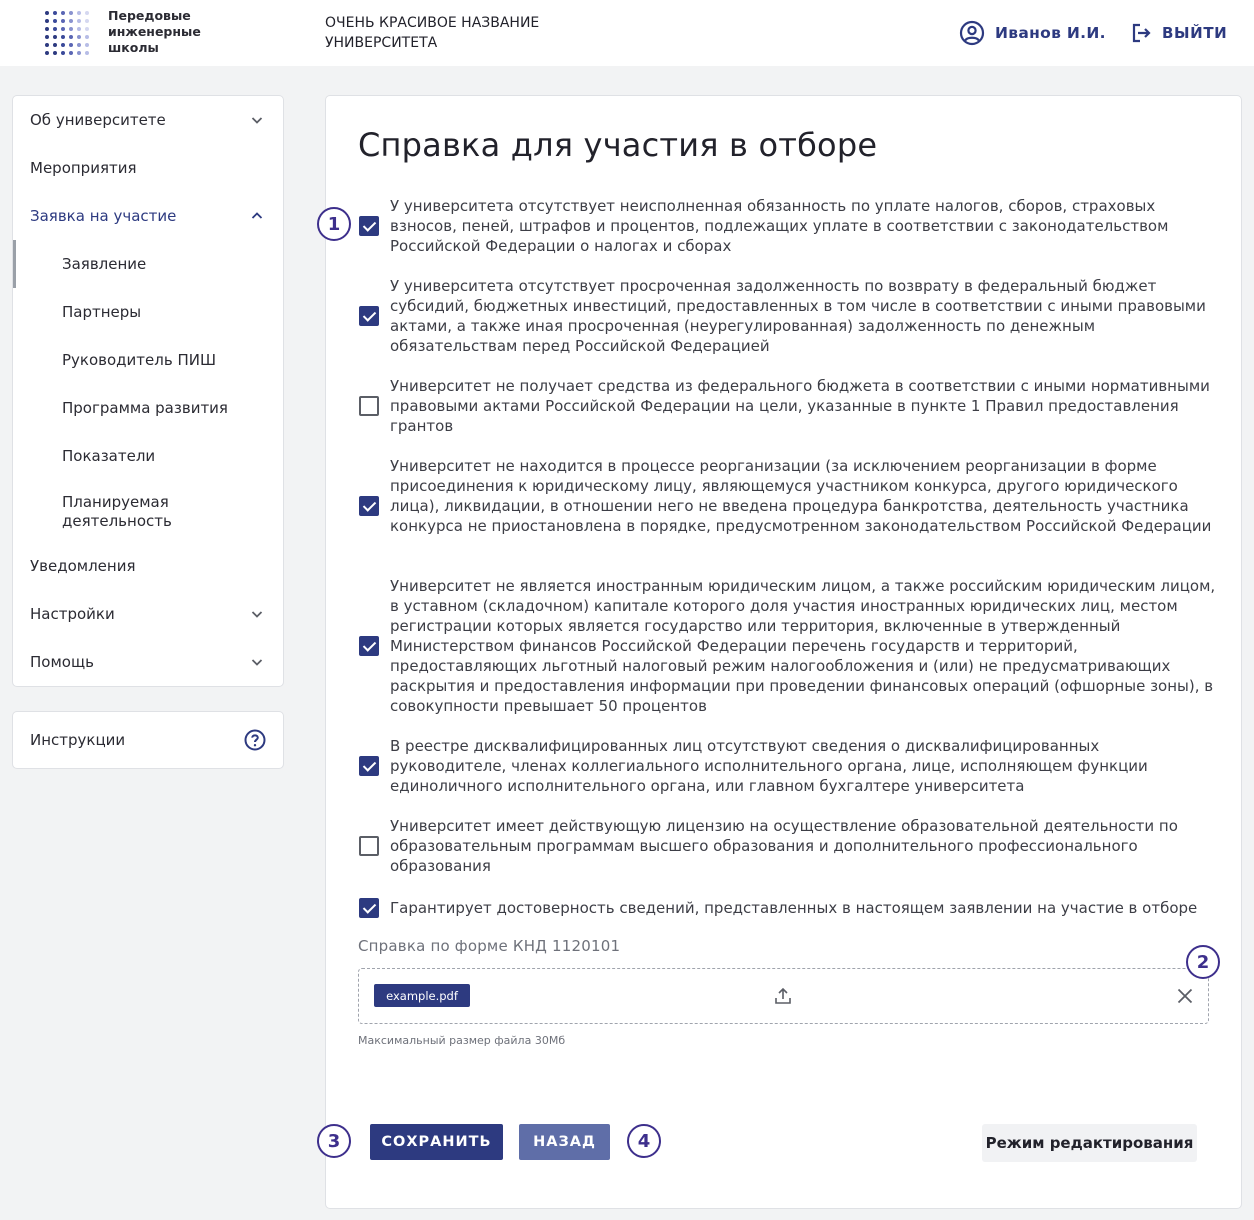 The image size is (1254, 1220). I want to click on sidebar-item-label: Инструкции, so click(78, 740).